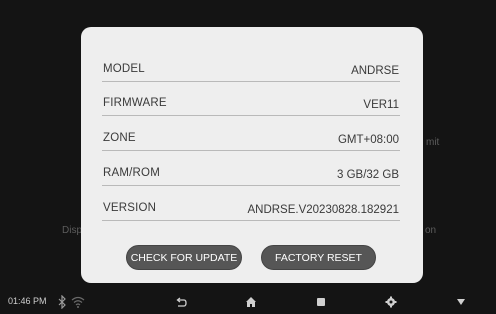 The height and width of the screenshot is (314, 496). Describe the element at coordinates (72, 230) in the screenshot. I see `background-text-left: Disp` at that location.